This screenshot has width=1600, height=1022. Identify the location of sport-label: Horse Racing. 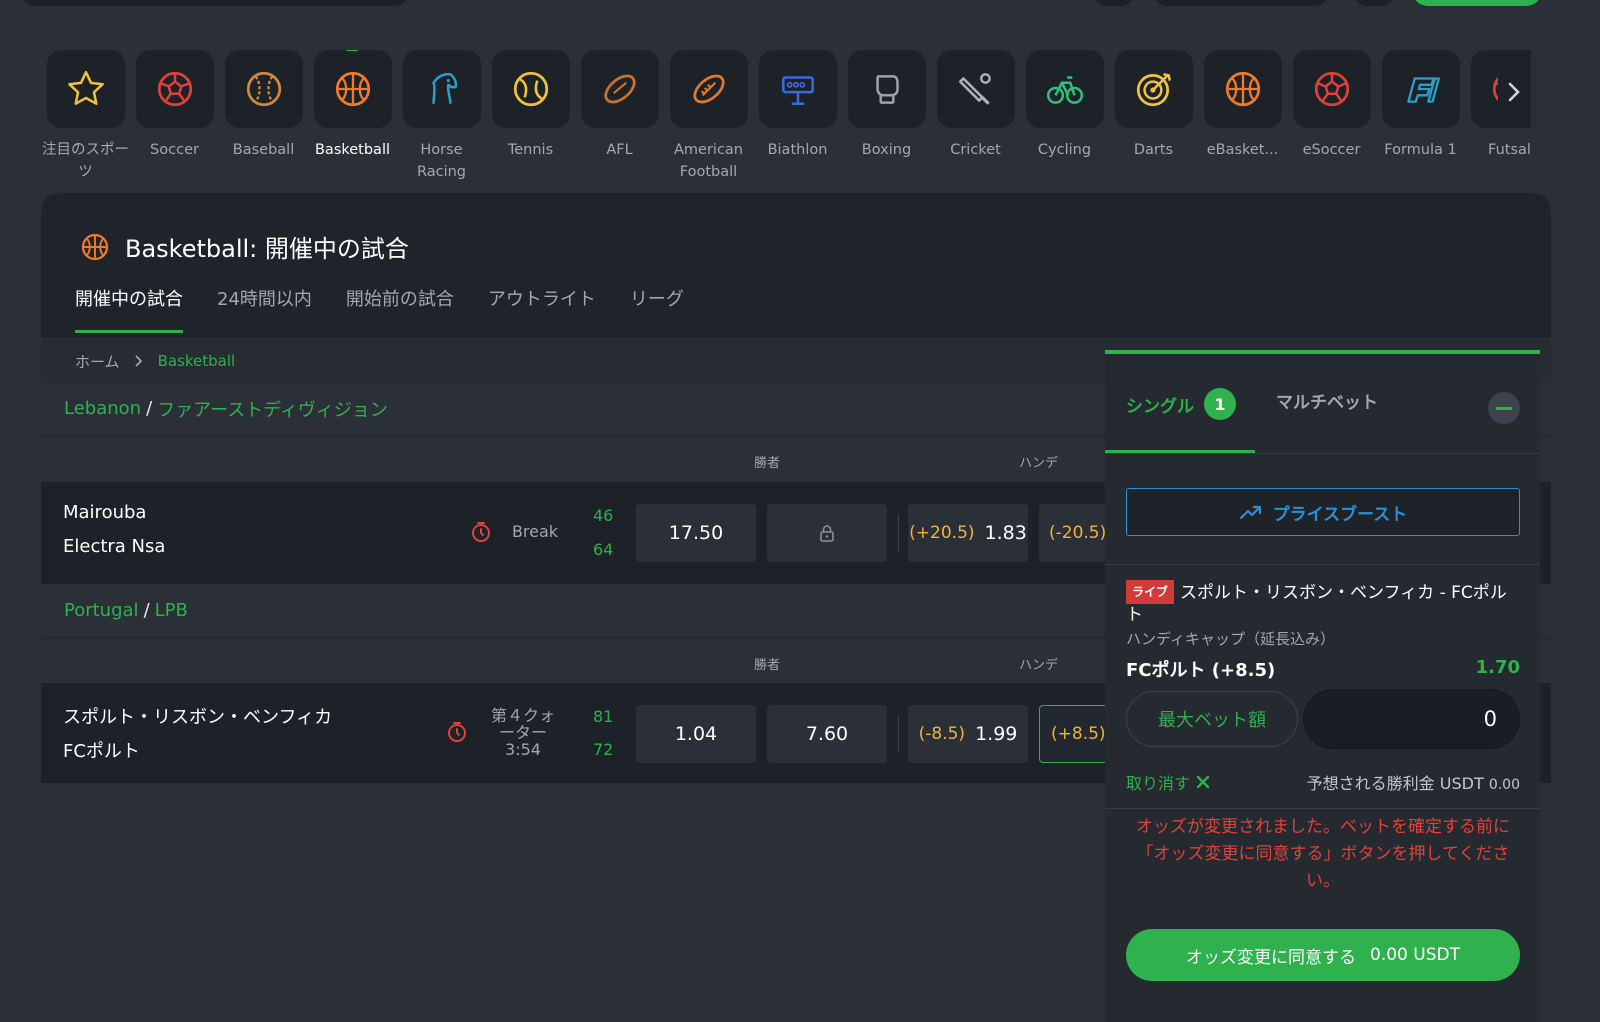
(441, 161).